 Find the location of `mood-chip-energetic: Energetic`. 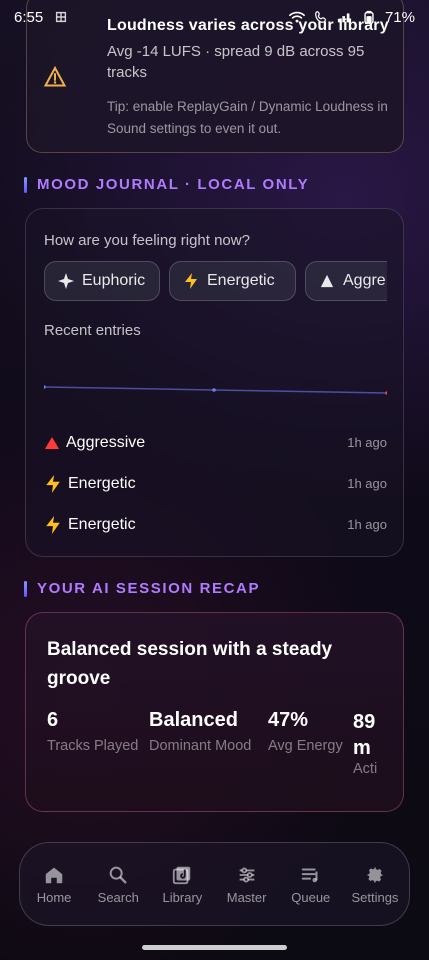

mood-chip-energetic: Energetic is located at coordinates (232, 281).